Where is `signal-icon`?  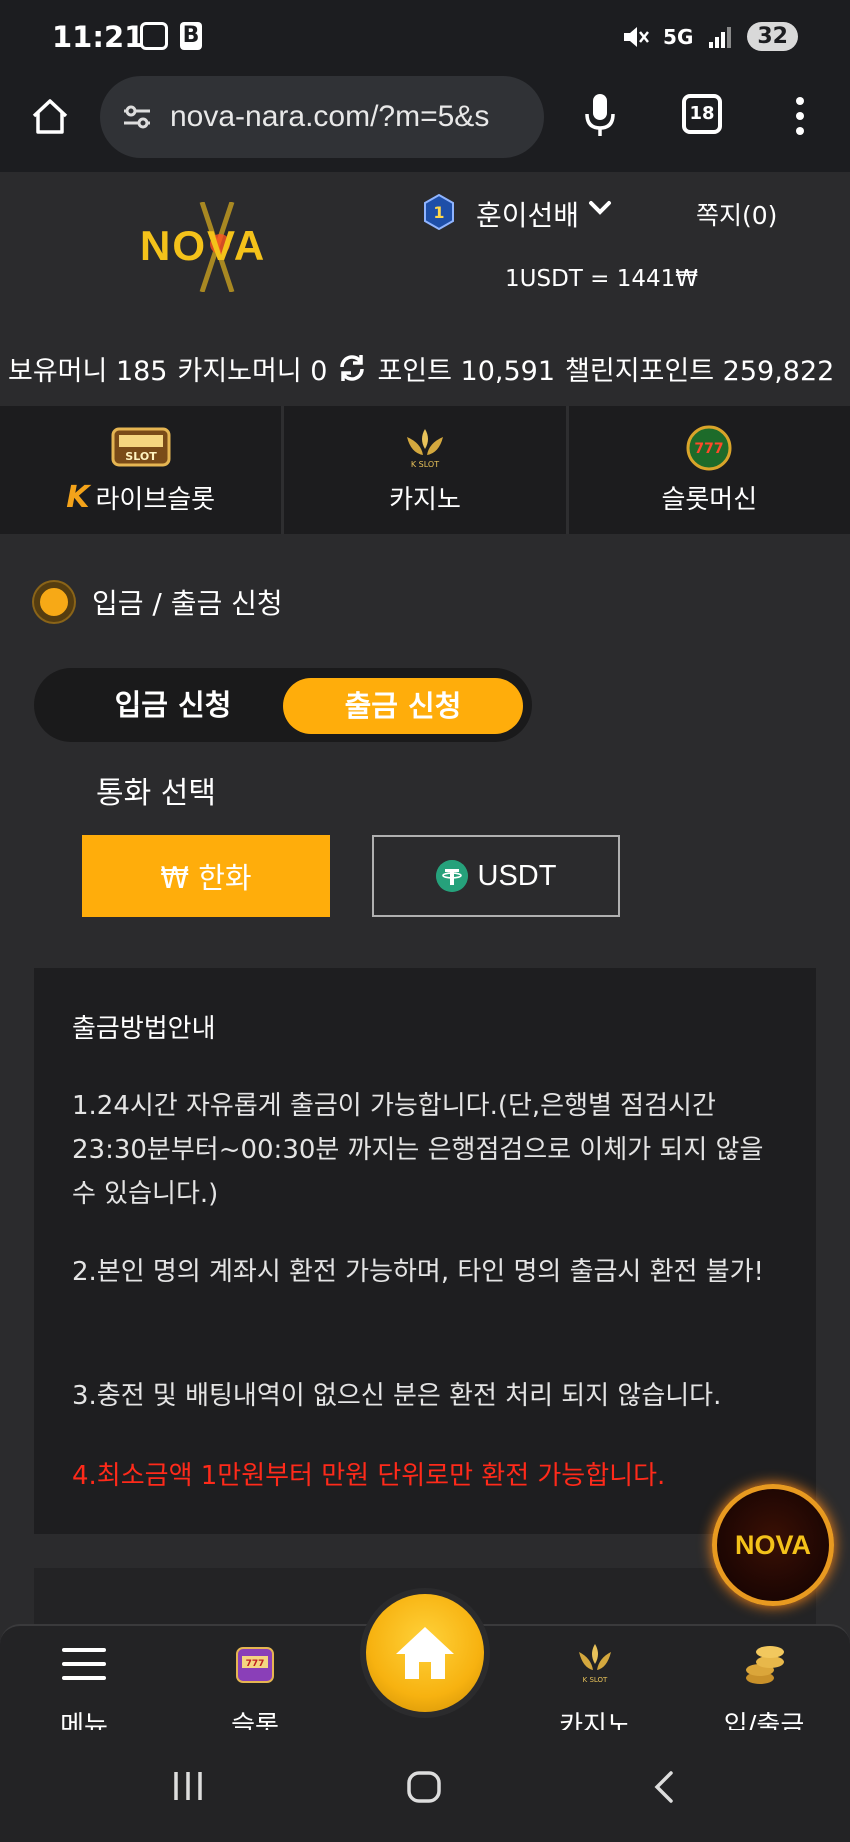
signal-icon is located at coordinates (720, 37).